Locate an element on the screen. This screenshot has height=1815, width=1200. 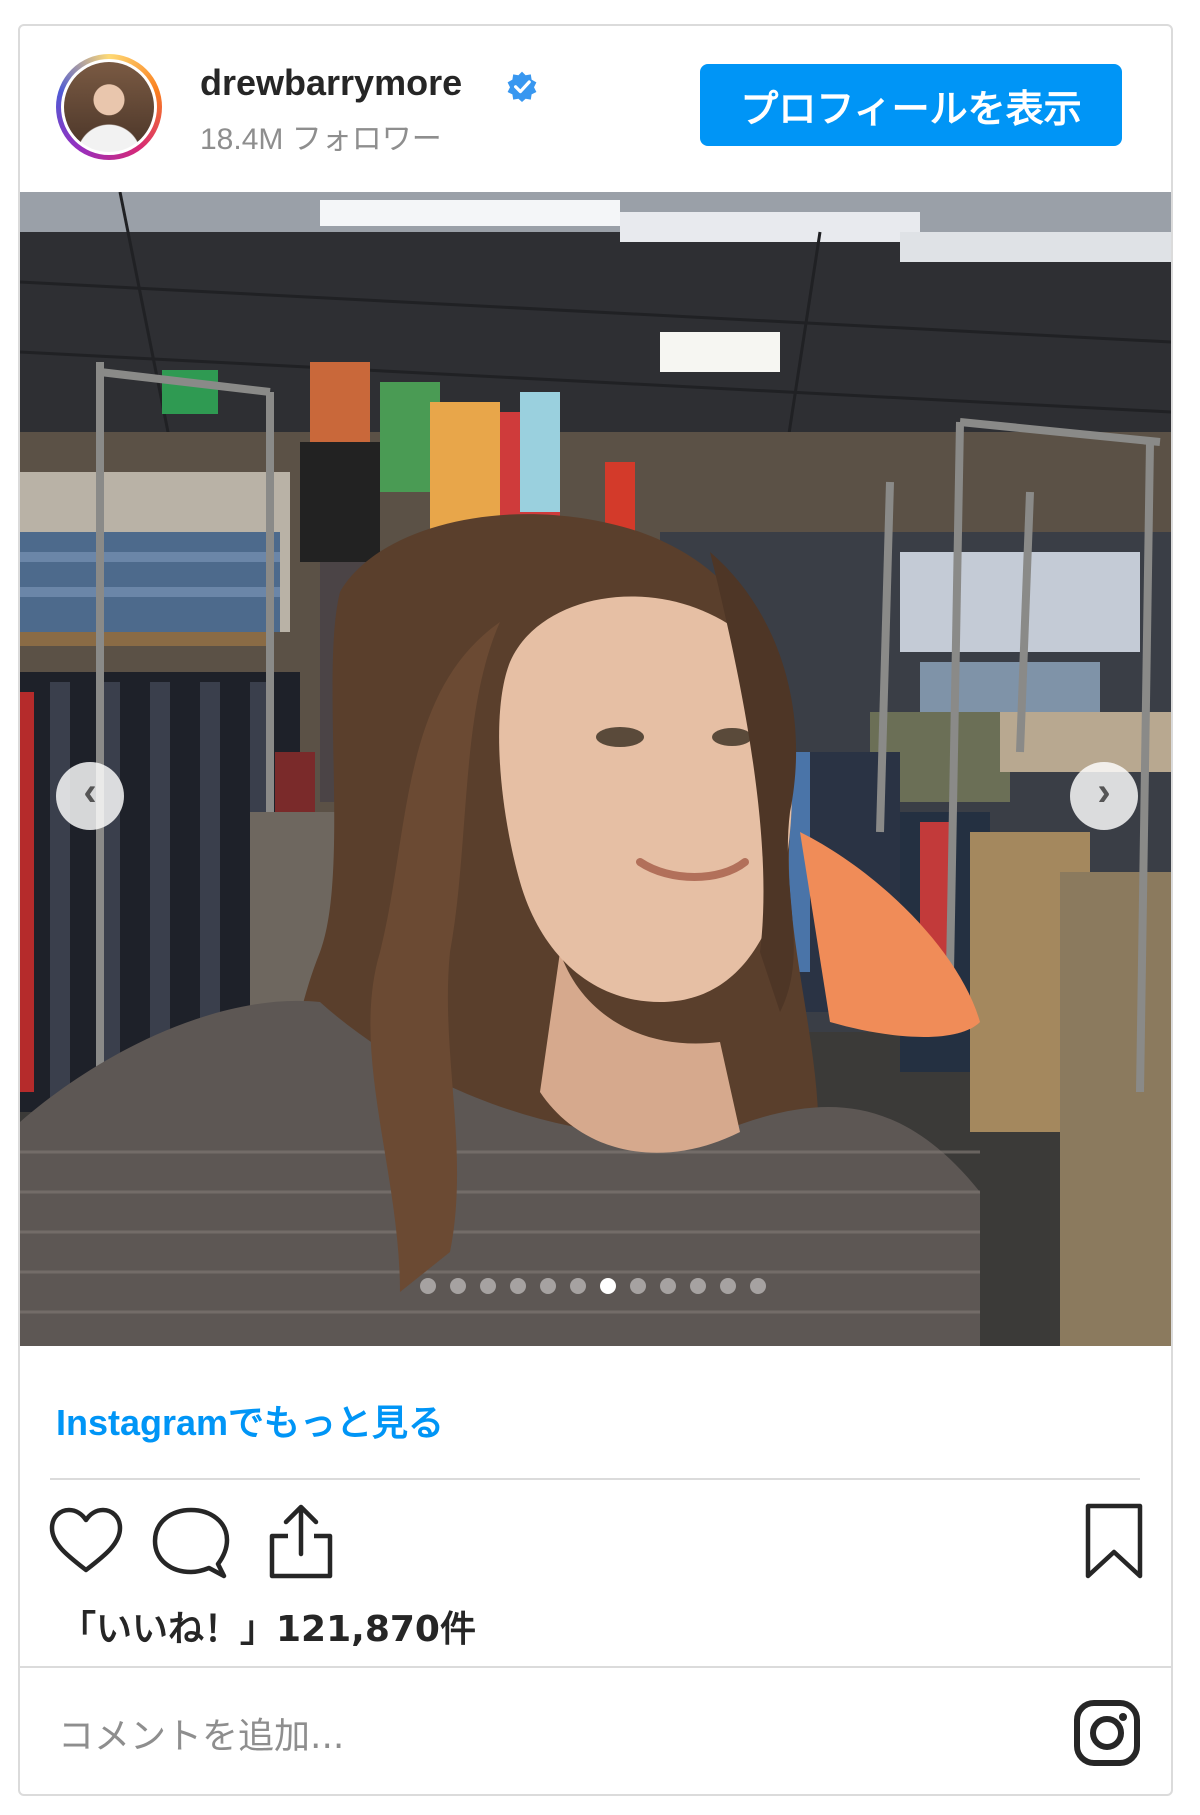
comment-bar is located at coordinates (595, 1732).